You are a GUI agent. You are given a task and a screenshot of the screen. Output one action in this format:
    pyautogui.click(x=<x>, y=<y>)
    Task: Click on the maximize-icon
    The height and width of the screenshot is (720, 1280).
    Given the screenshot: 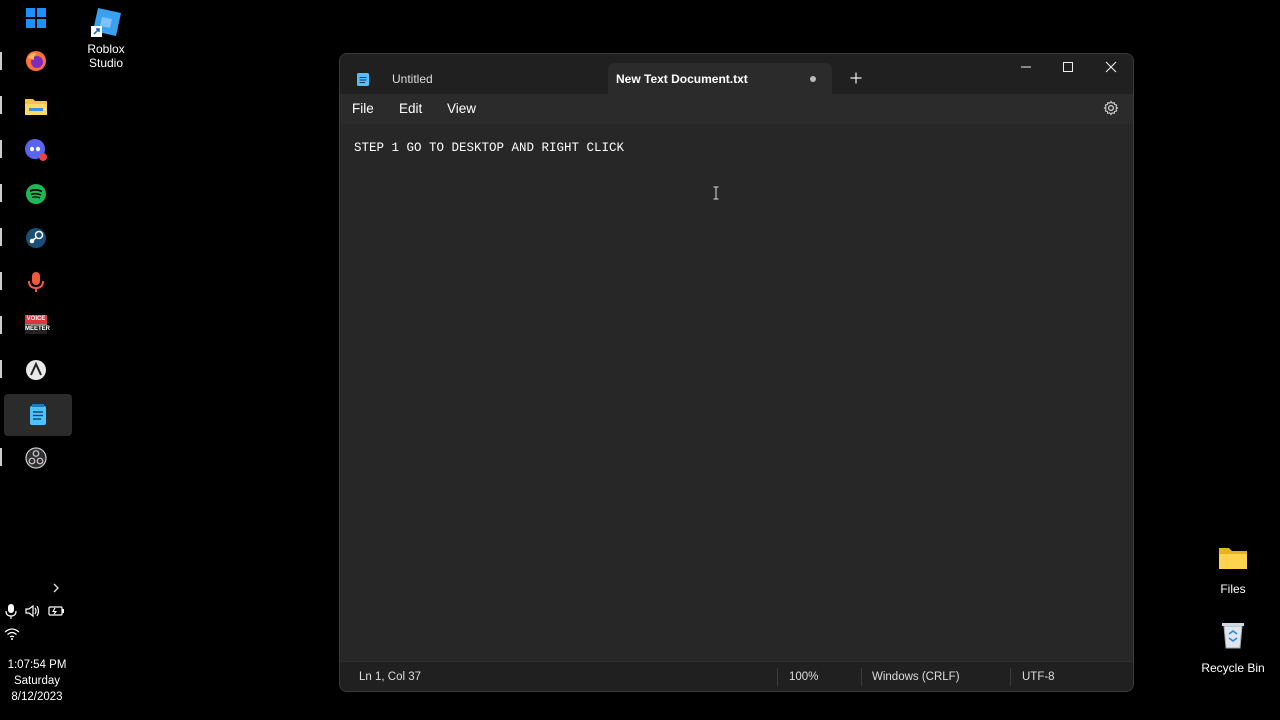 What is the action you would take?
    pyautogui.click(x=1068, y=67)
    